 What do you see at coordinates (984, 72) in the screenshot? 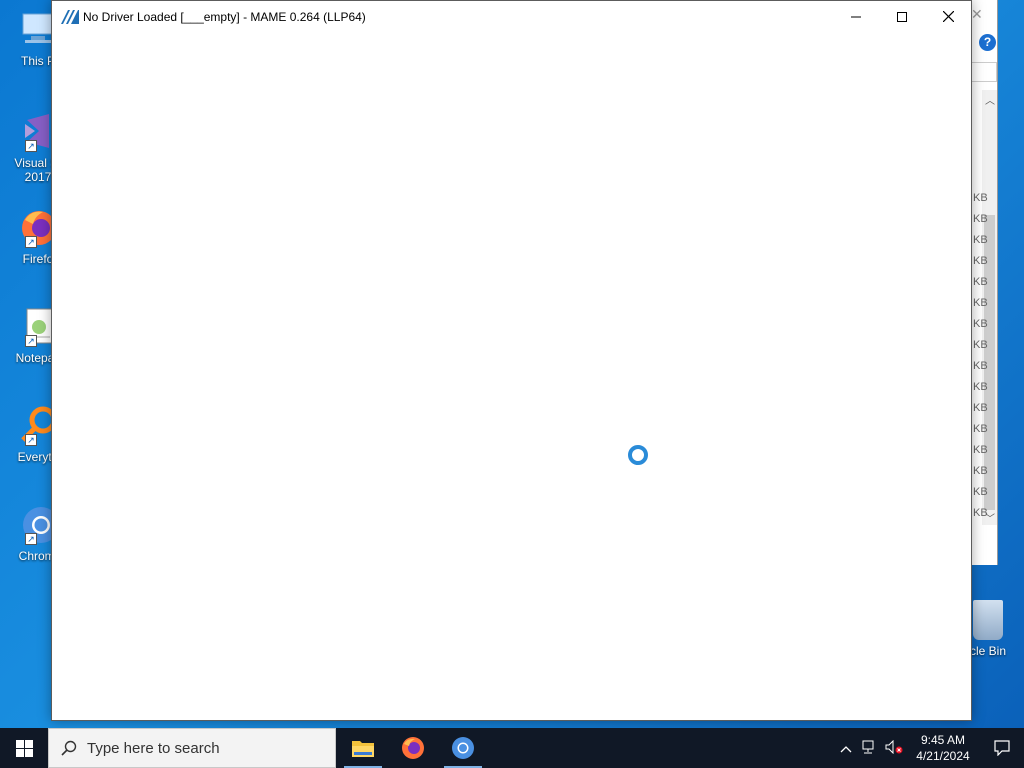
I see `search-box` at bounding box center [984, 72].